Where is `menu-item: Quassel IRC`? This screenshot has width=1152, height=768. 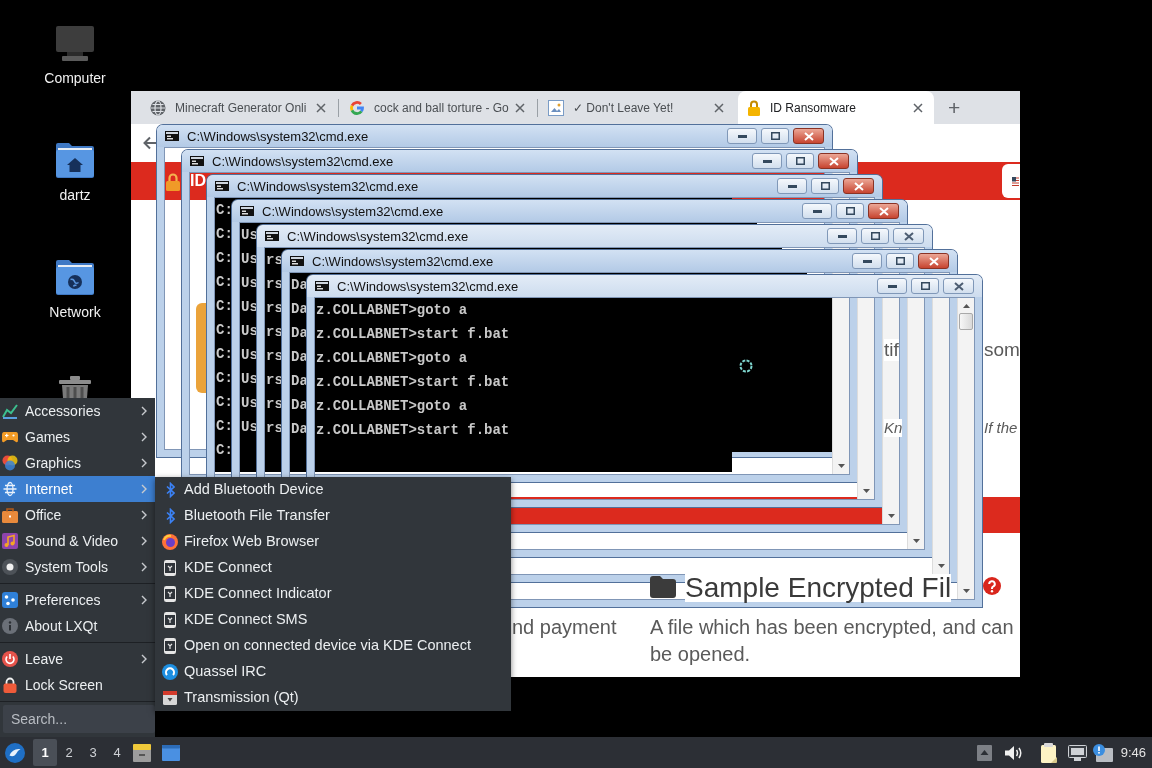
menu-item: Quassel IRC is located at coordinates (333, 672).